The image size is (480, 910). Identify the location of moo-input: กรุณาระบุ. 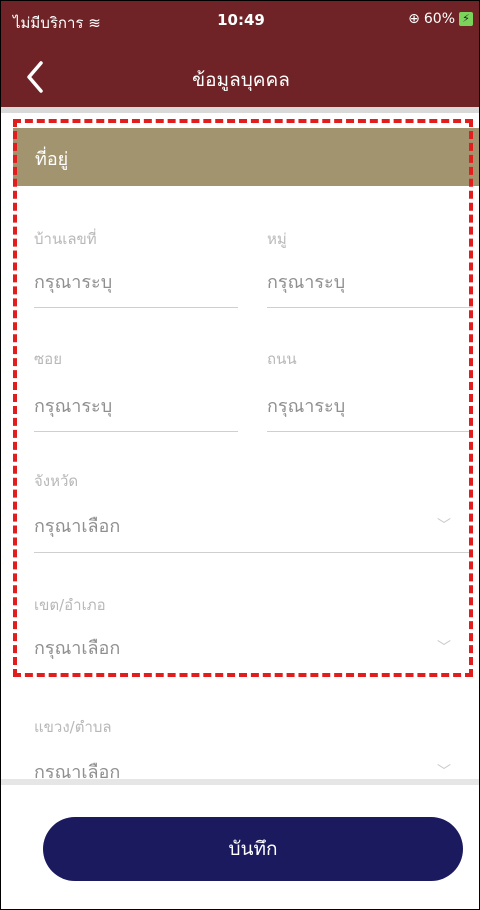
(306, 281).